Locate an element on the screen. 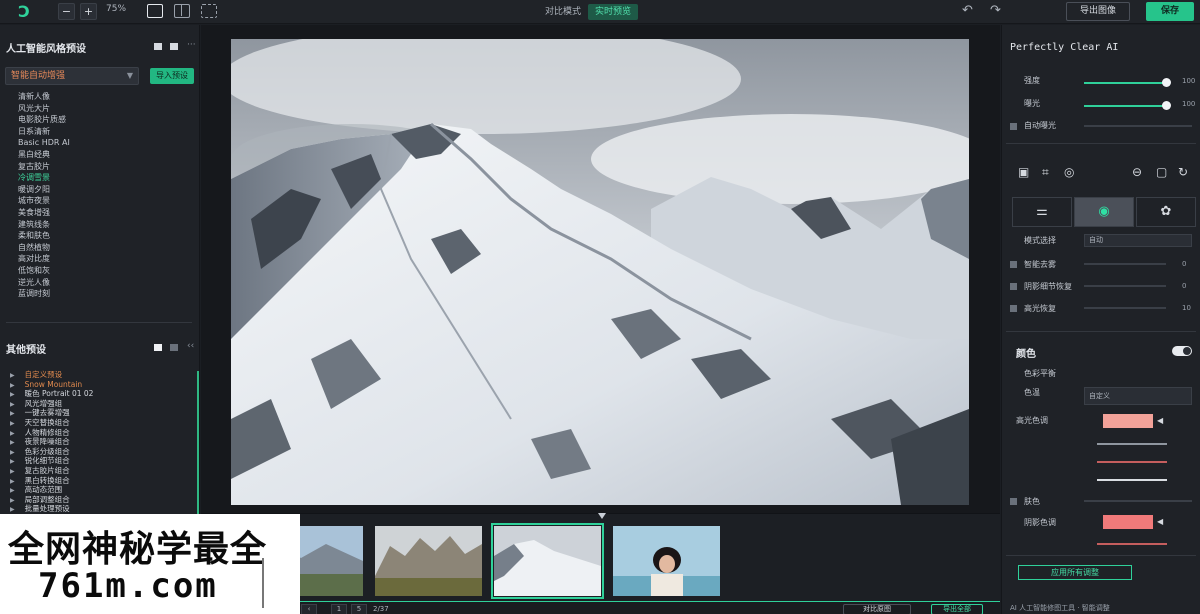 This screenshot has width=1200, height=614. split-view-icon is located at coordinates (182, 11).